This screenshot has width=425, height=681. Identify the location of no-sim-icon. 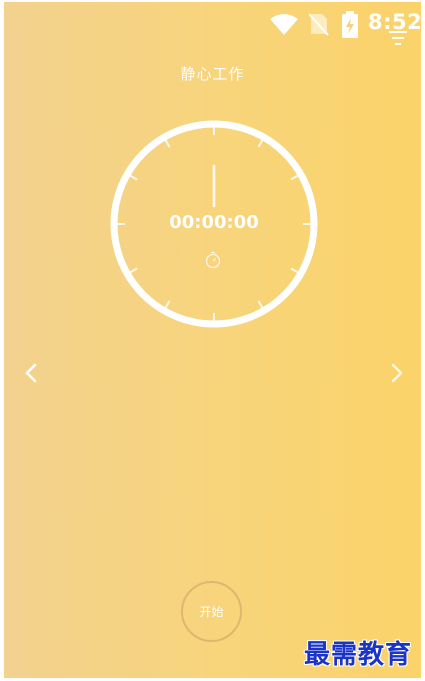
(319, 24).